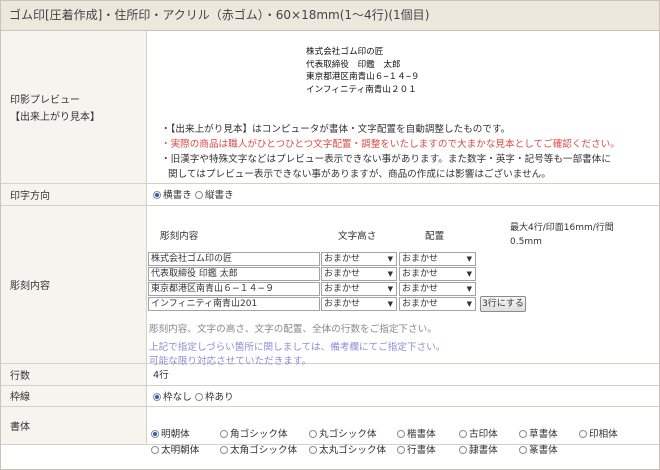 The width and height of the screenshot is (660, 470). Describe the element at coordinates (234, 289) in the screenshot. I see `engraving-line-3-input: 東京都港区南青山６−１４−９` at that location.